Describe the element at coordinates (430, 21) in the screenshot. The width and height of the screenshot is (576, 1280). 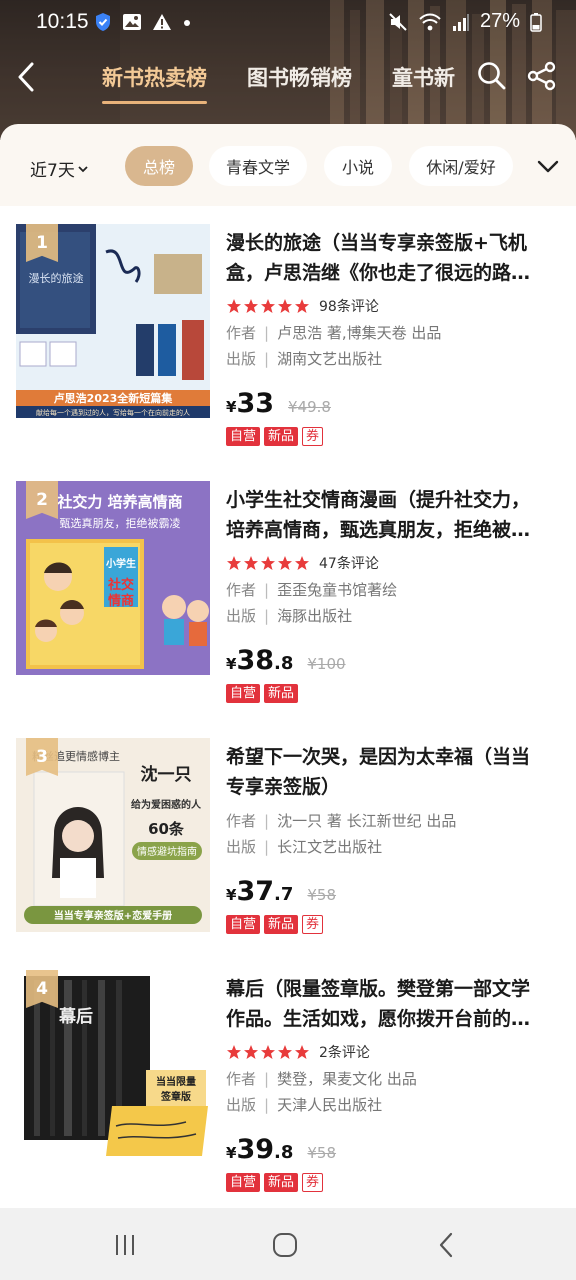
I see `wifi-icon` at that location.